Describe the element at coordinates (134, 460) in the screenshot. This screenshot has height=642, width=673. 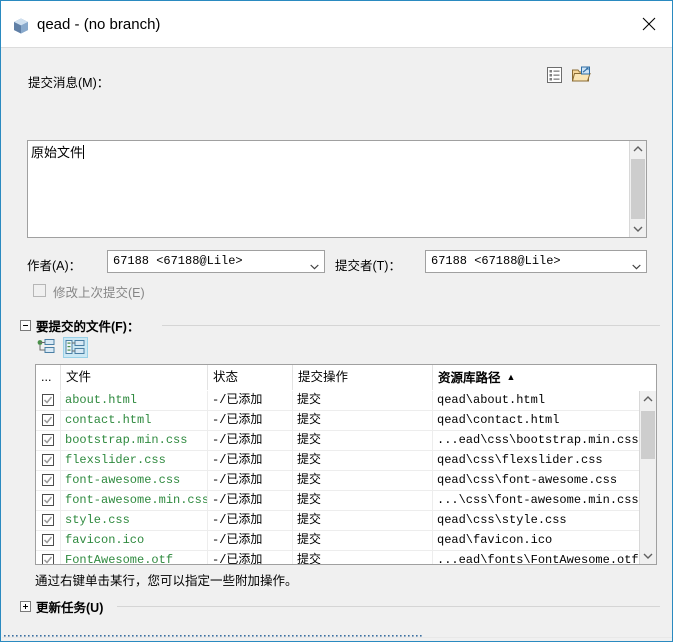
I see `cell-file: flexslider.css` at that location.